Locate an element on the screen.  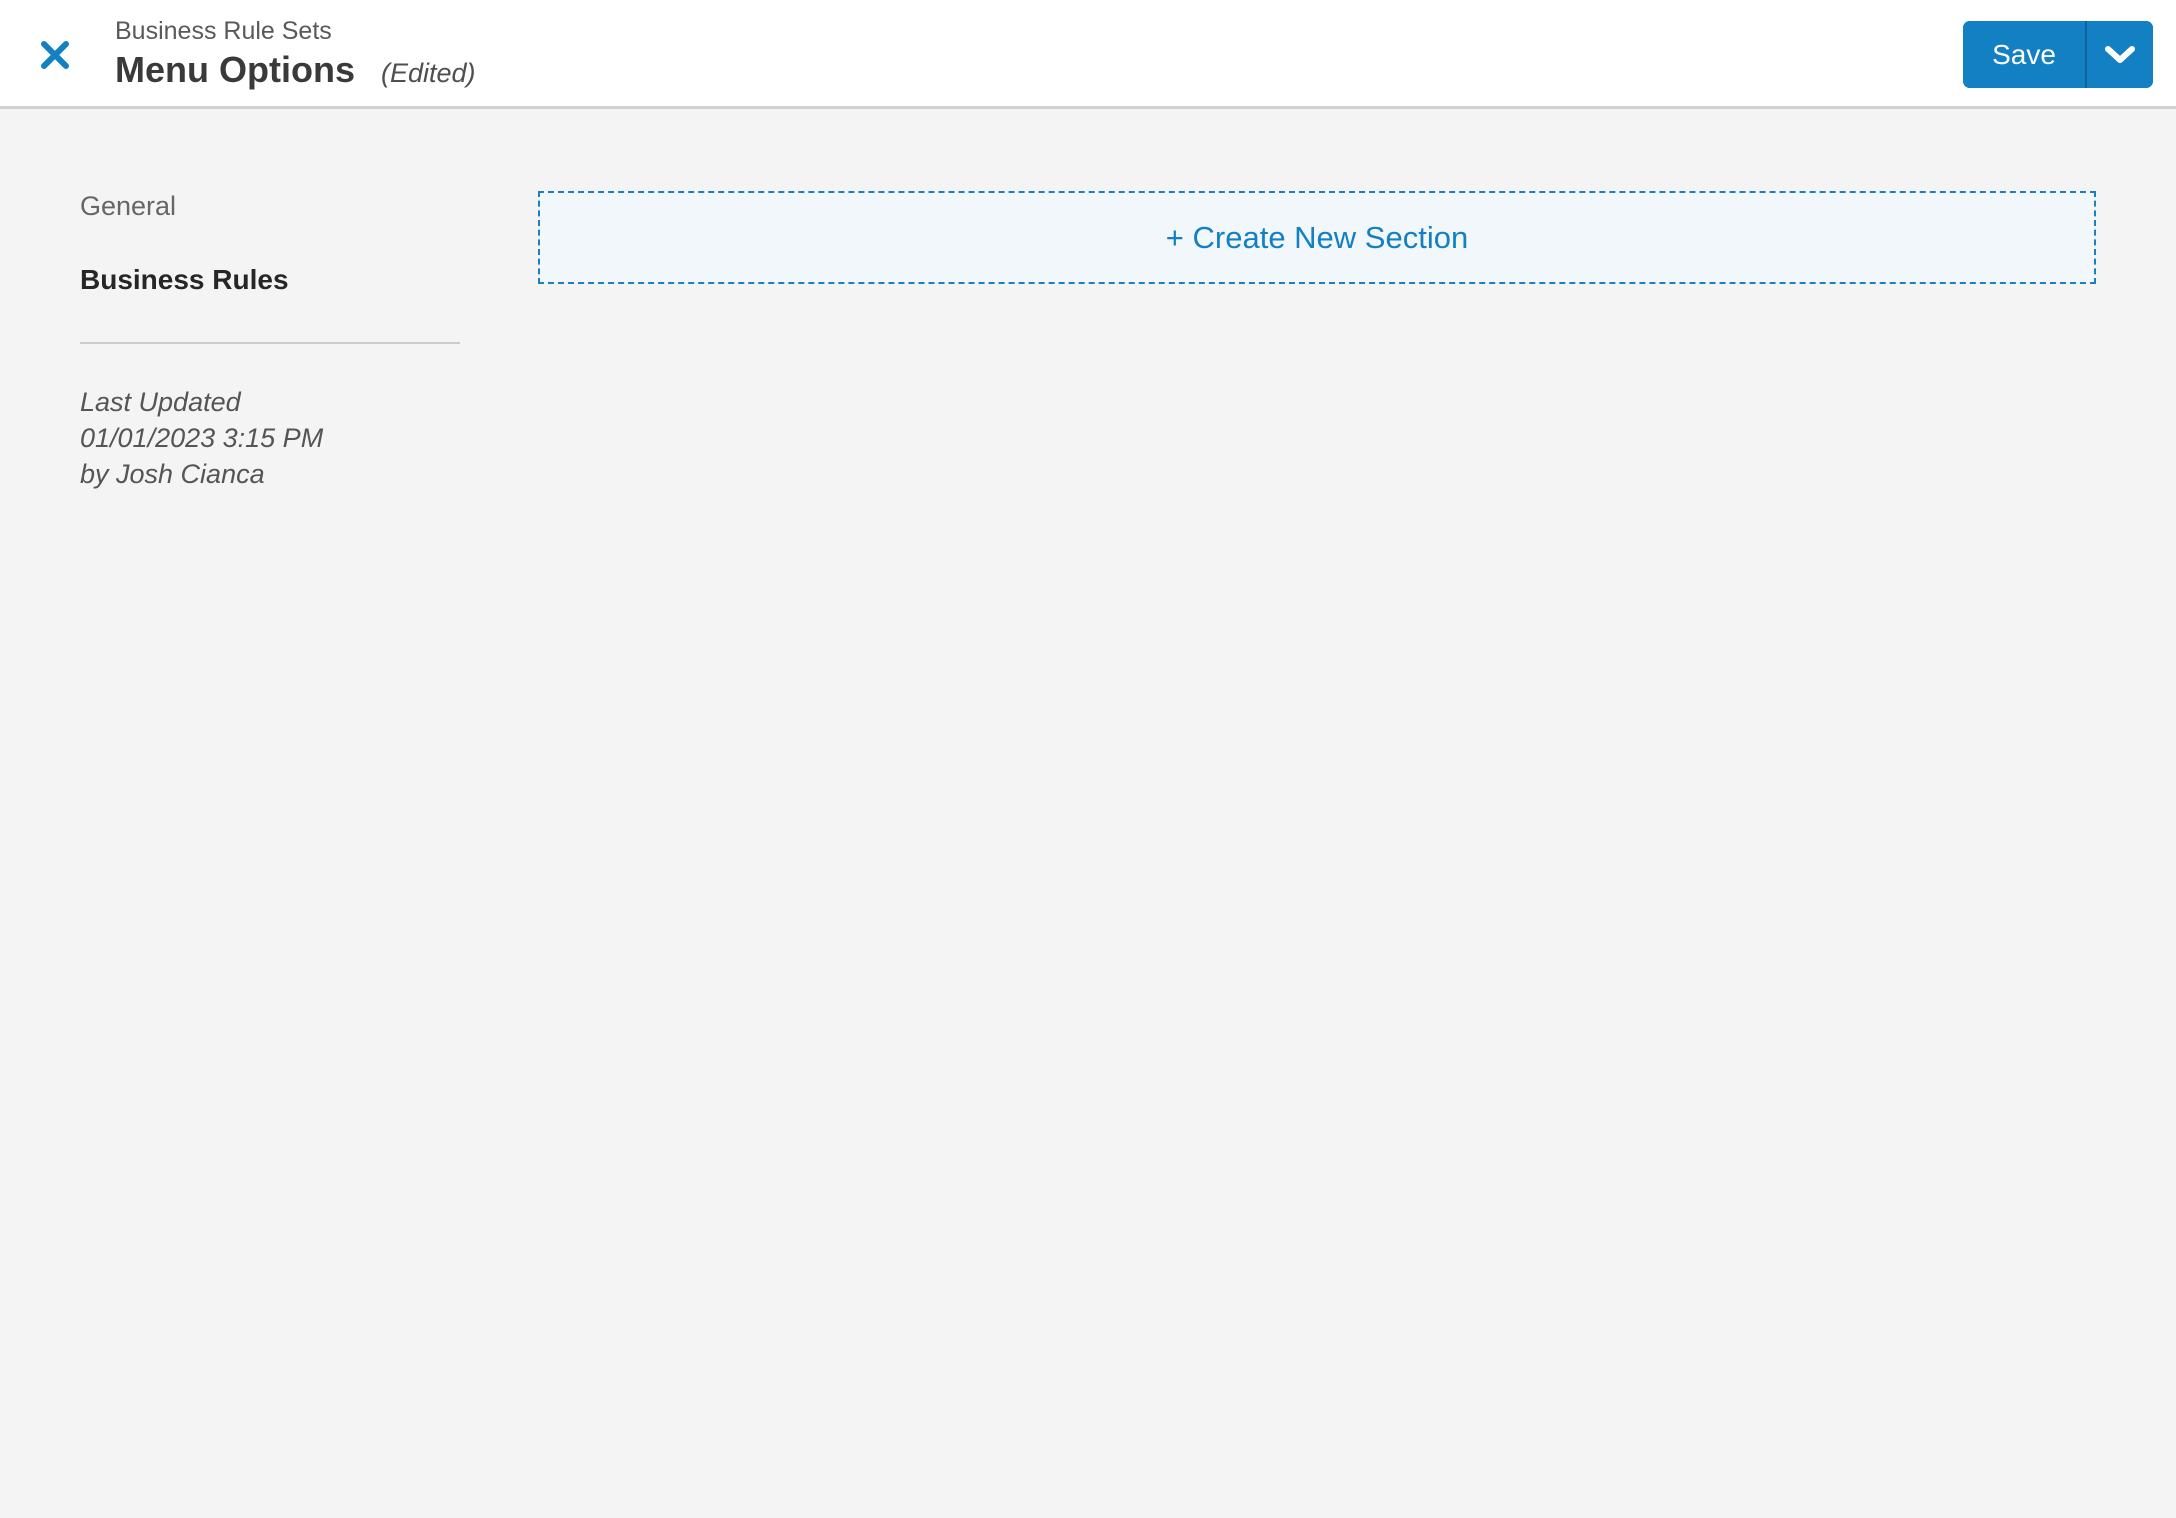
close-button is located at coordinates (55, 55).